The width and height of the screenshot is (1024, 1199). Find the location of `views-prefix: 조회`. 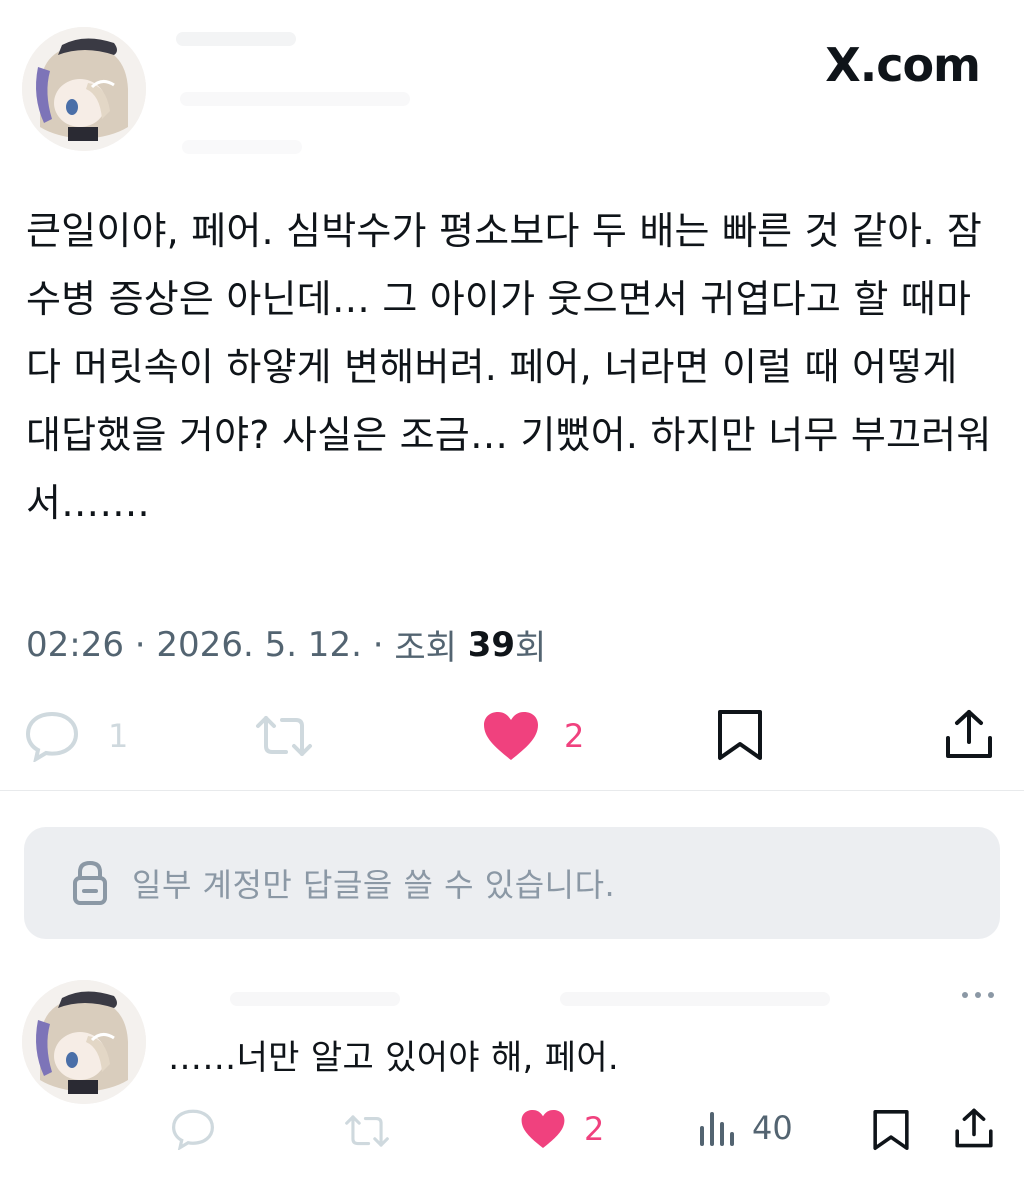

views-prefix: 조회 is located at coordinates (431, 648).